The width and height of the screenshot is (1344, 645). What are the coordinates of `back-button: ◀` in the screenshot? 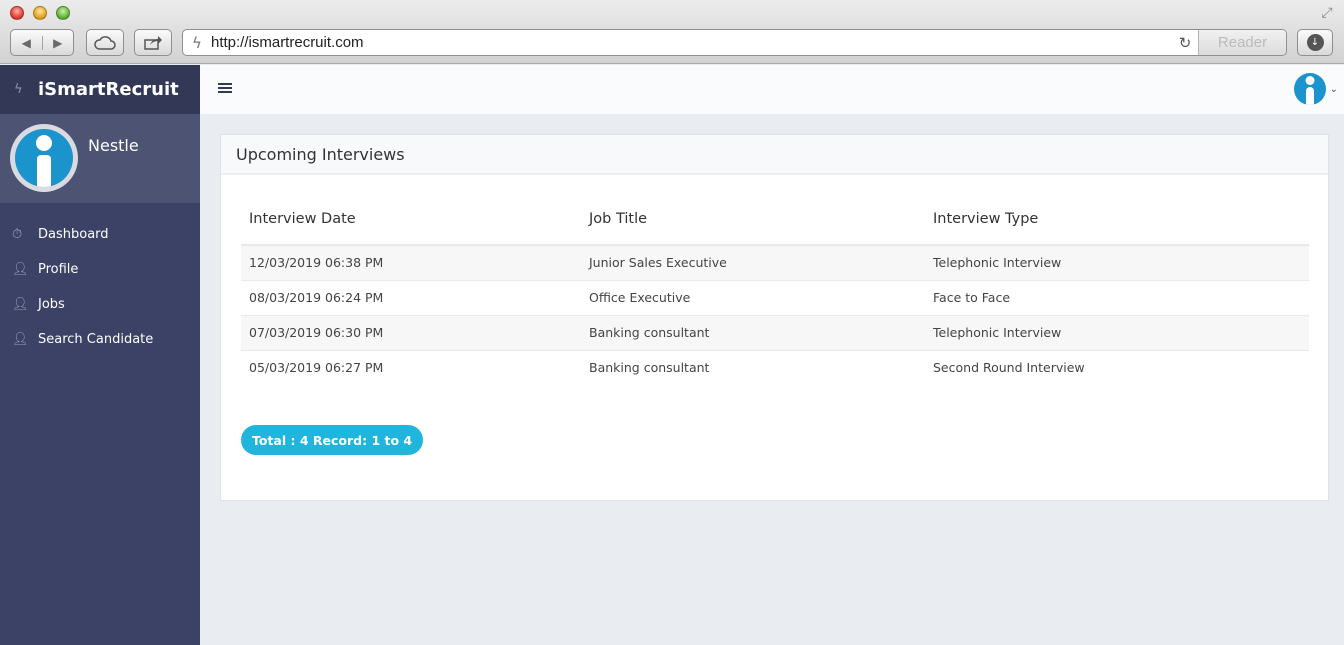 It's located at (27, 42).